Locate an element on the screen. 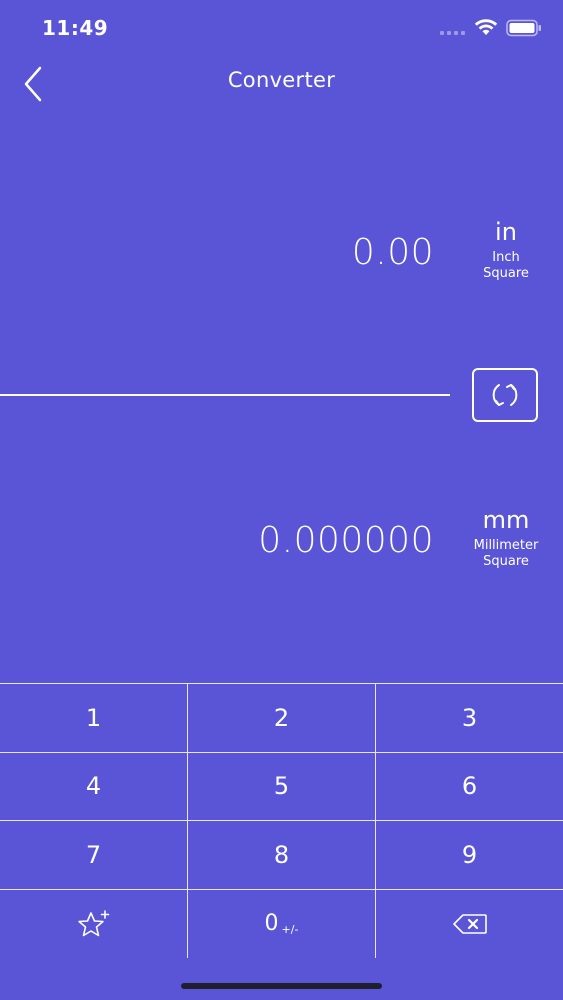 The height and width of the screenshot is (1000, 563). key-3: 3 is located at coordinates (469, 718).